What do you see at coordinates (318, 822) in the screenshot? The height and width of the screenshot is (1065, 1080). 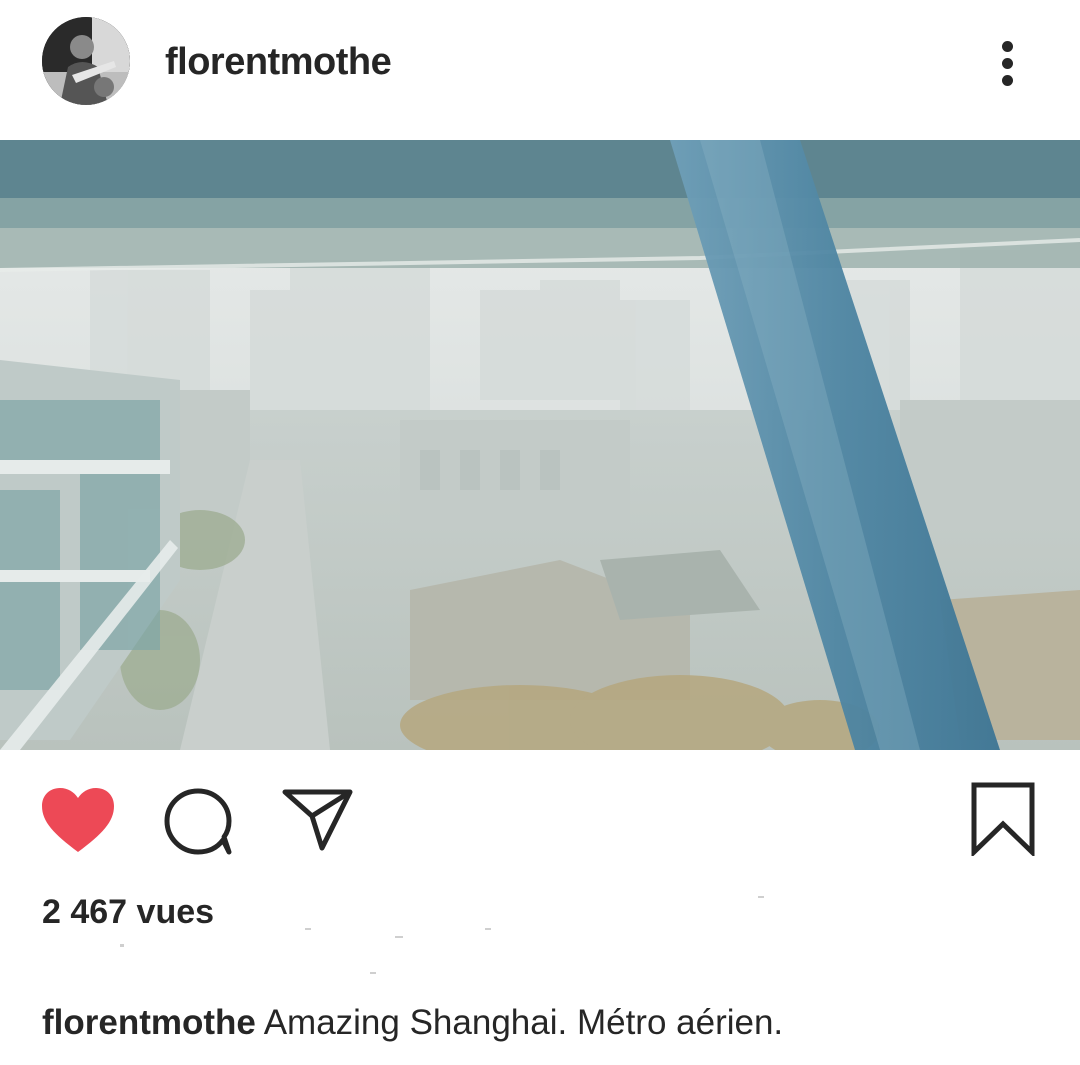 I see `paper-plane-icon` at bounding box center [318, 822].